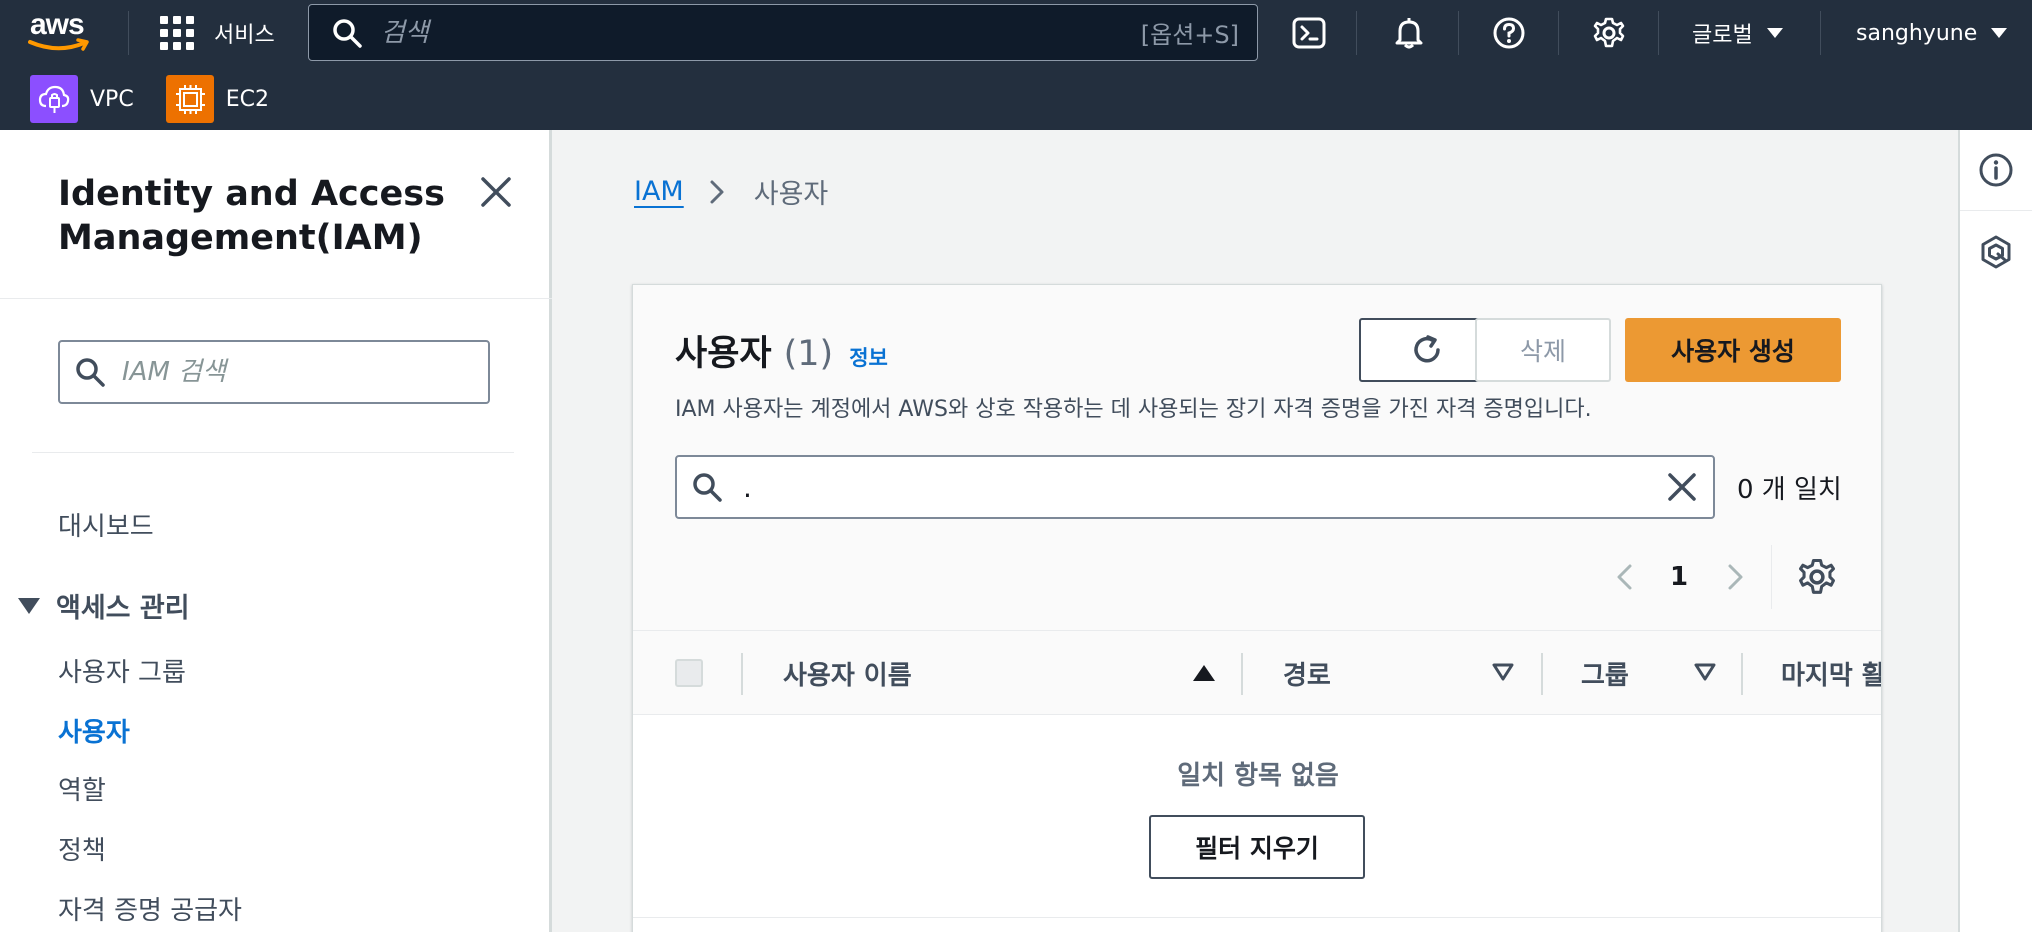 This screenshot has width=2032, height=932. What do you see at coordinates (258, 216) in the screenshot?
I see `sidebar-title: Identity and Access Management(IAM)` at bounding box center [258, 216].